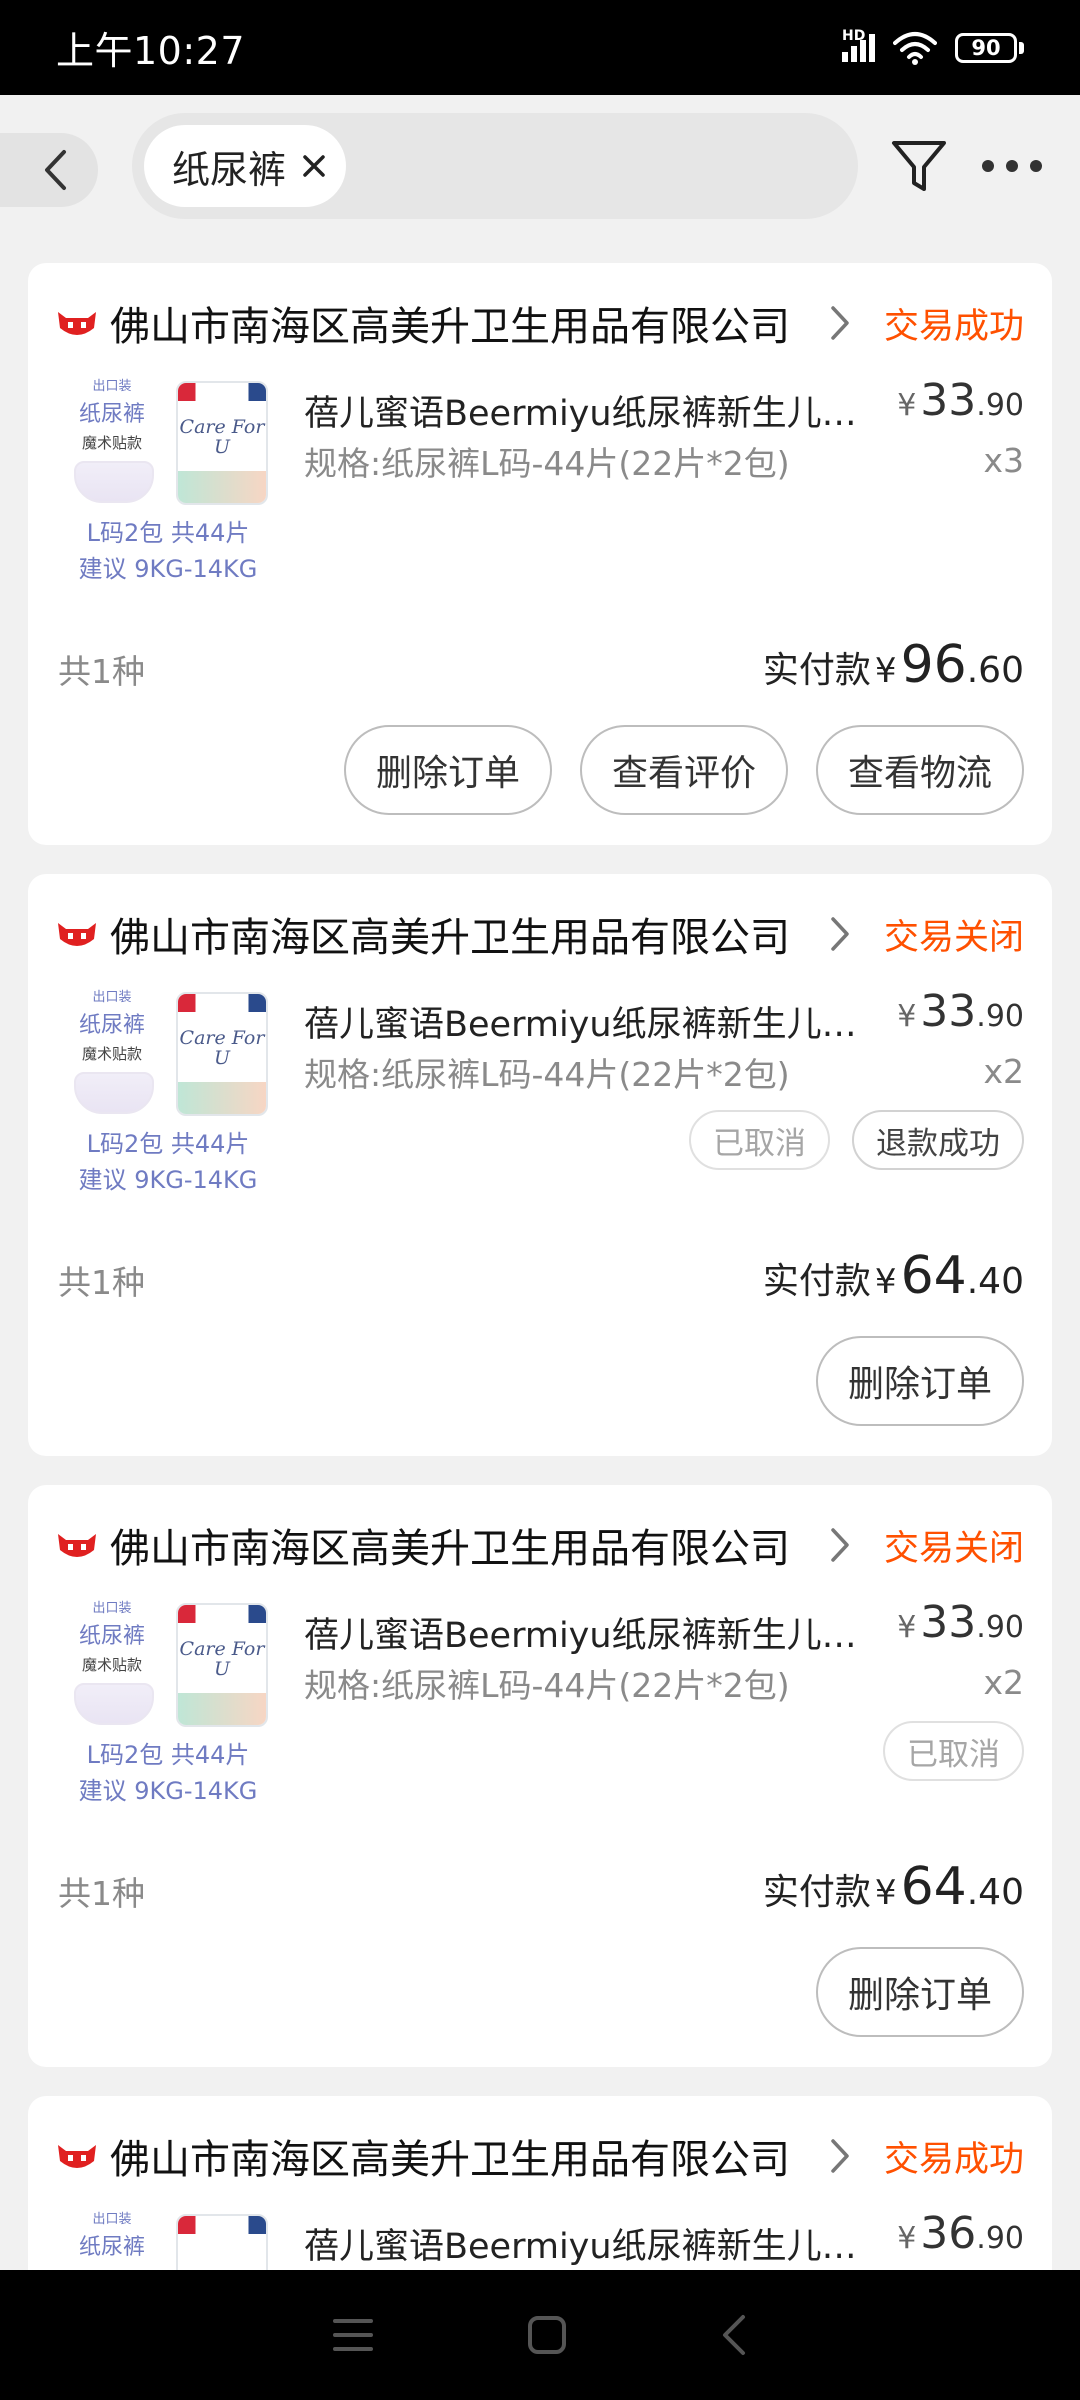 The image size is (1080, 2400). I want to click on filter-icon, so click(919, 166).